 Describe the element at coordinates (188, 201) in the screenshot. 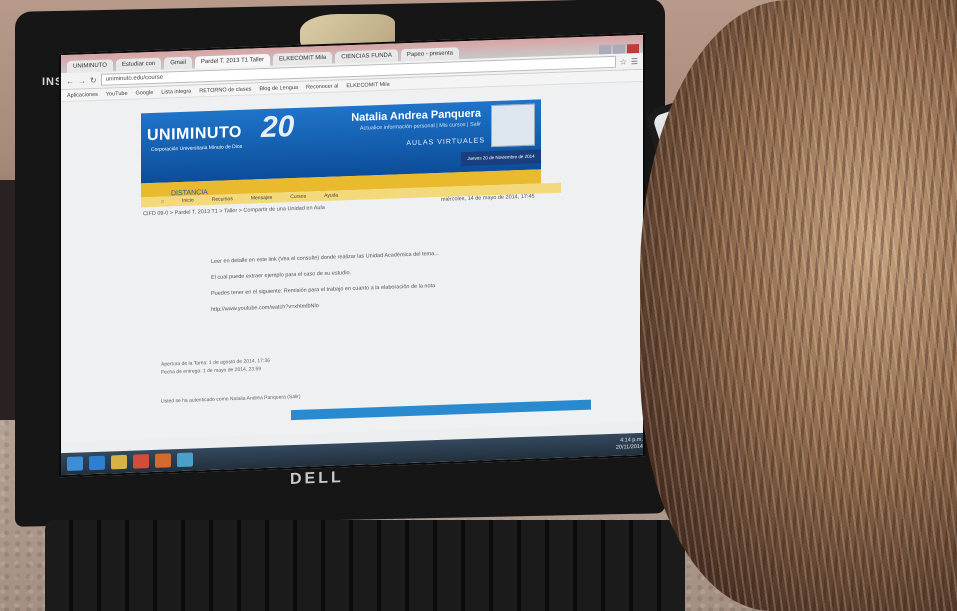

I see `menu-item: Inicio` at that location.